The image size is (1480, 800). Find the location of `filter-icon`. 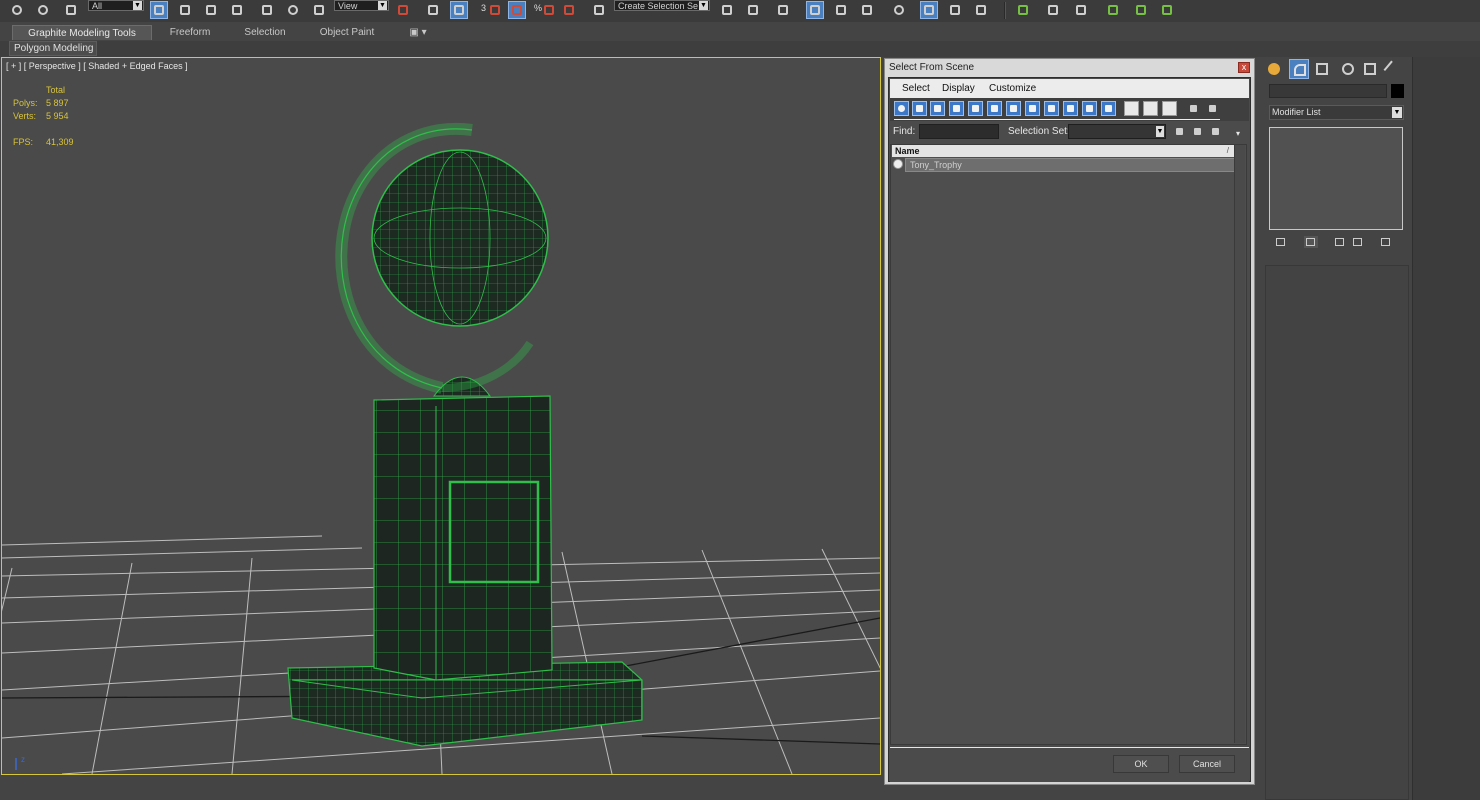

filter-icon is located at coordinates (1193, 108).